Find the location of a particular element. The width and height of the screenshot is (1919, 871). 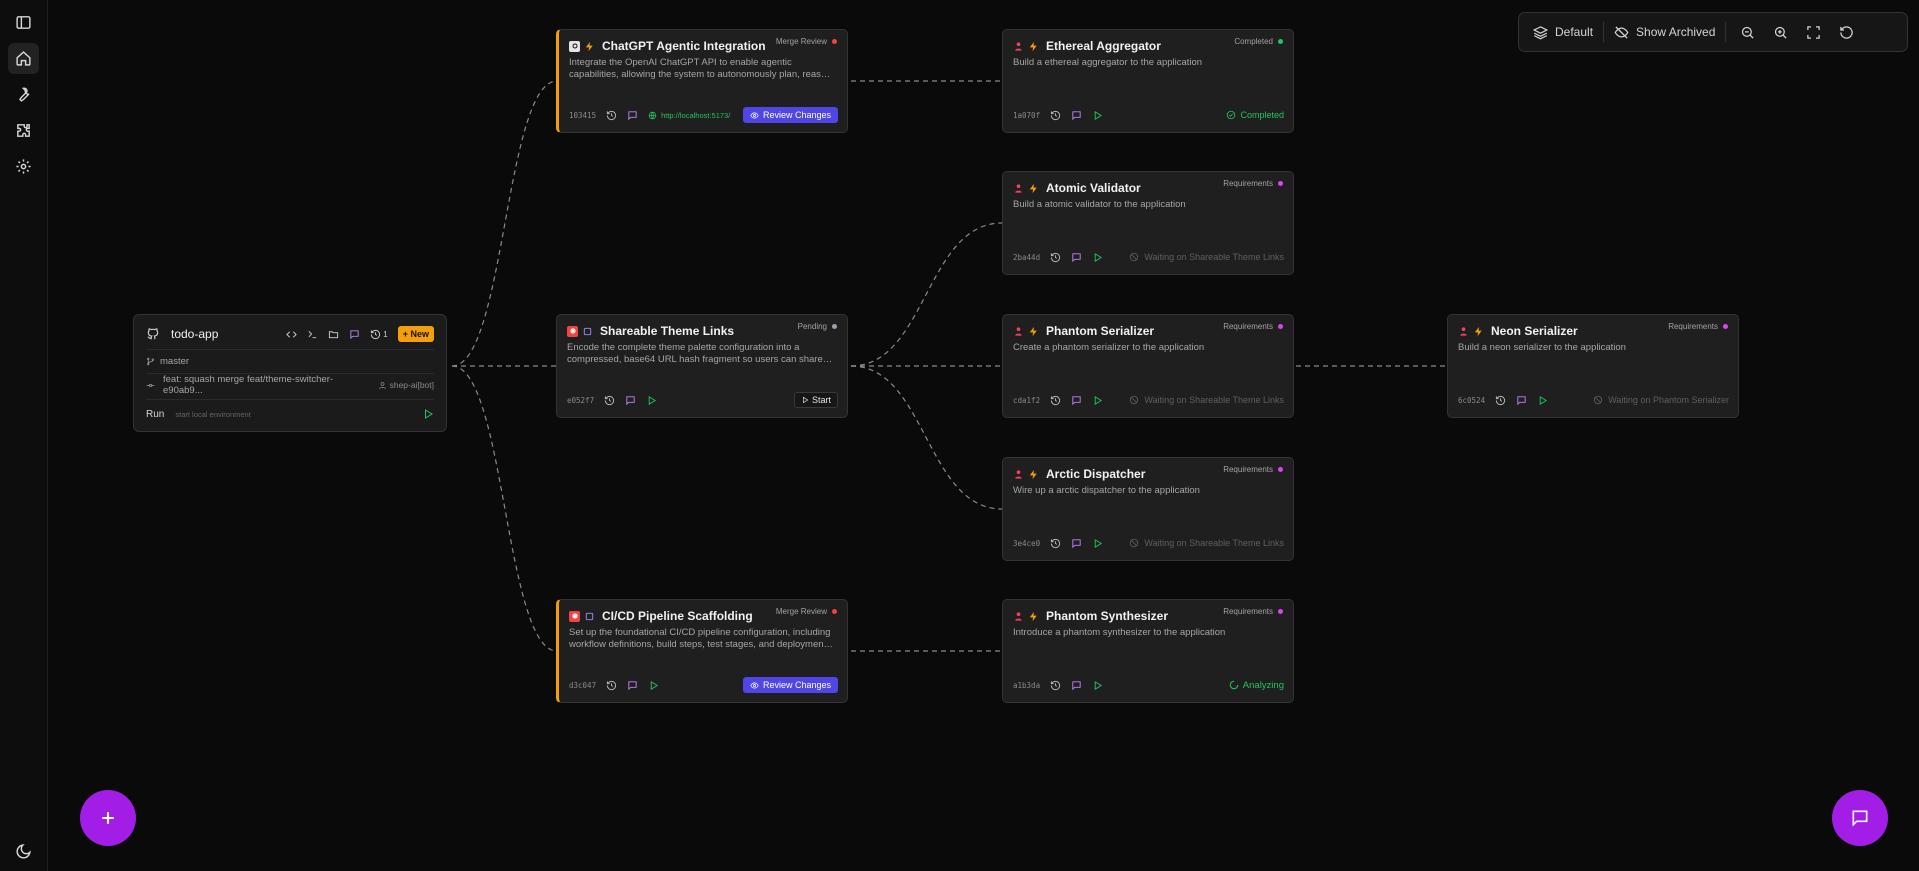

preview-link: http://localhost:5173/ is located at coordinates (689, 115).